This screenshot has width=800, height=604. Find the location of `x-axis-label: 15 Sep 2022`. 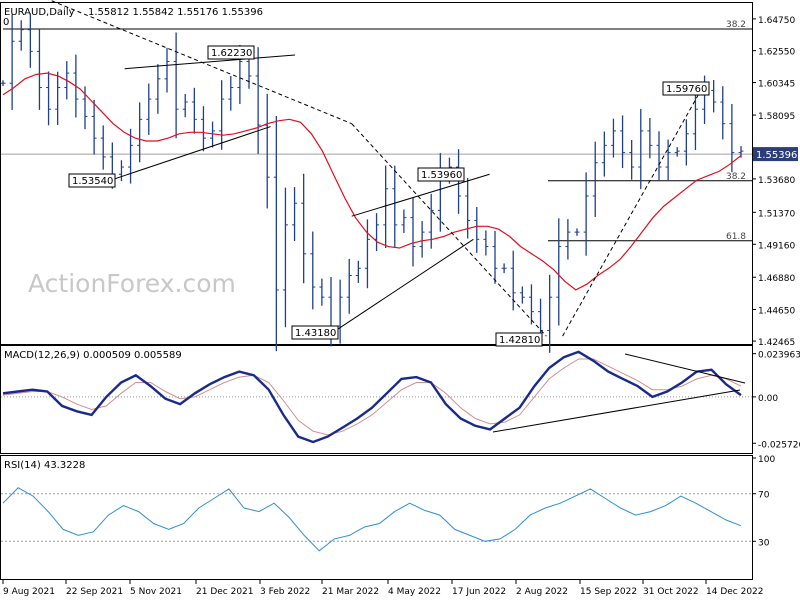

x-axis-label: 15 Sep 2022 is located at coordinates (608, 592).